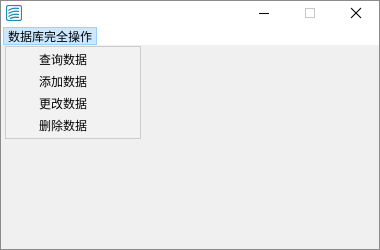 This screenshot has height=250, width=380. I want to click on menu-item-add-data: 添加数据, so click(73, 82).